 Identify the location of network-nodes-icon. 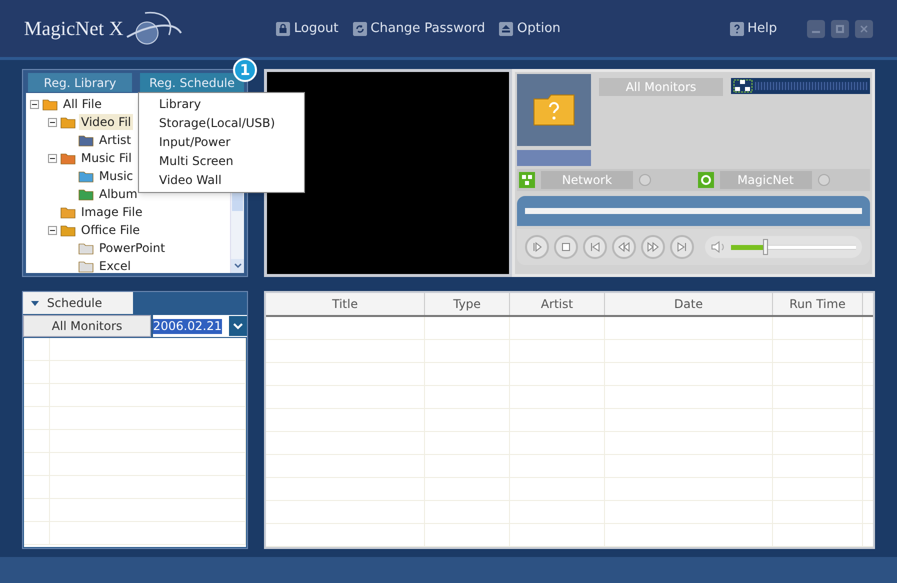
(743, 86).